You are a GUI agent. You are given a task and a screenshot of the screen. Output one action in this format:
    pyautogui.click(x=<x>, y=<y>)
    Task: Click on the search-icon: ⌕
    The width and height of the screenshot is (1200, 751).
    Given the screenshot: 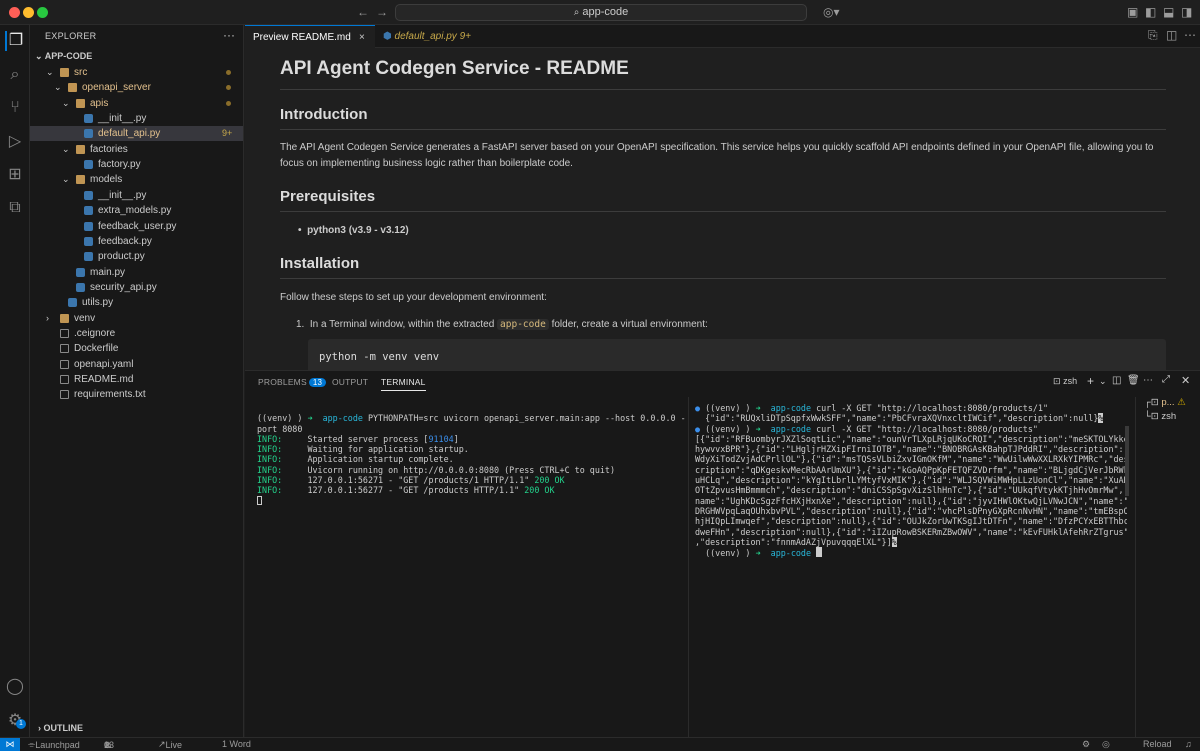 What is the action you would take?
    pyautogui.click(x=15, y=75)
    